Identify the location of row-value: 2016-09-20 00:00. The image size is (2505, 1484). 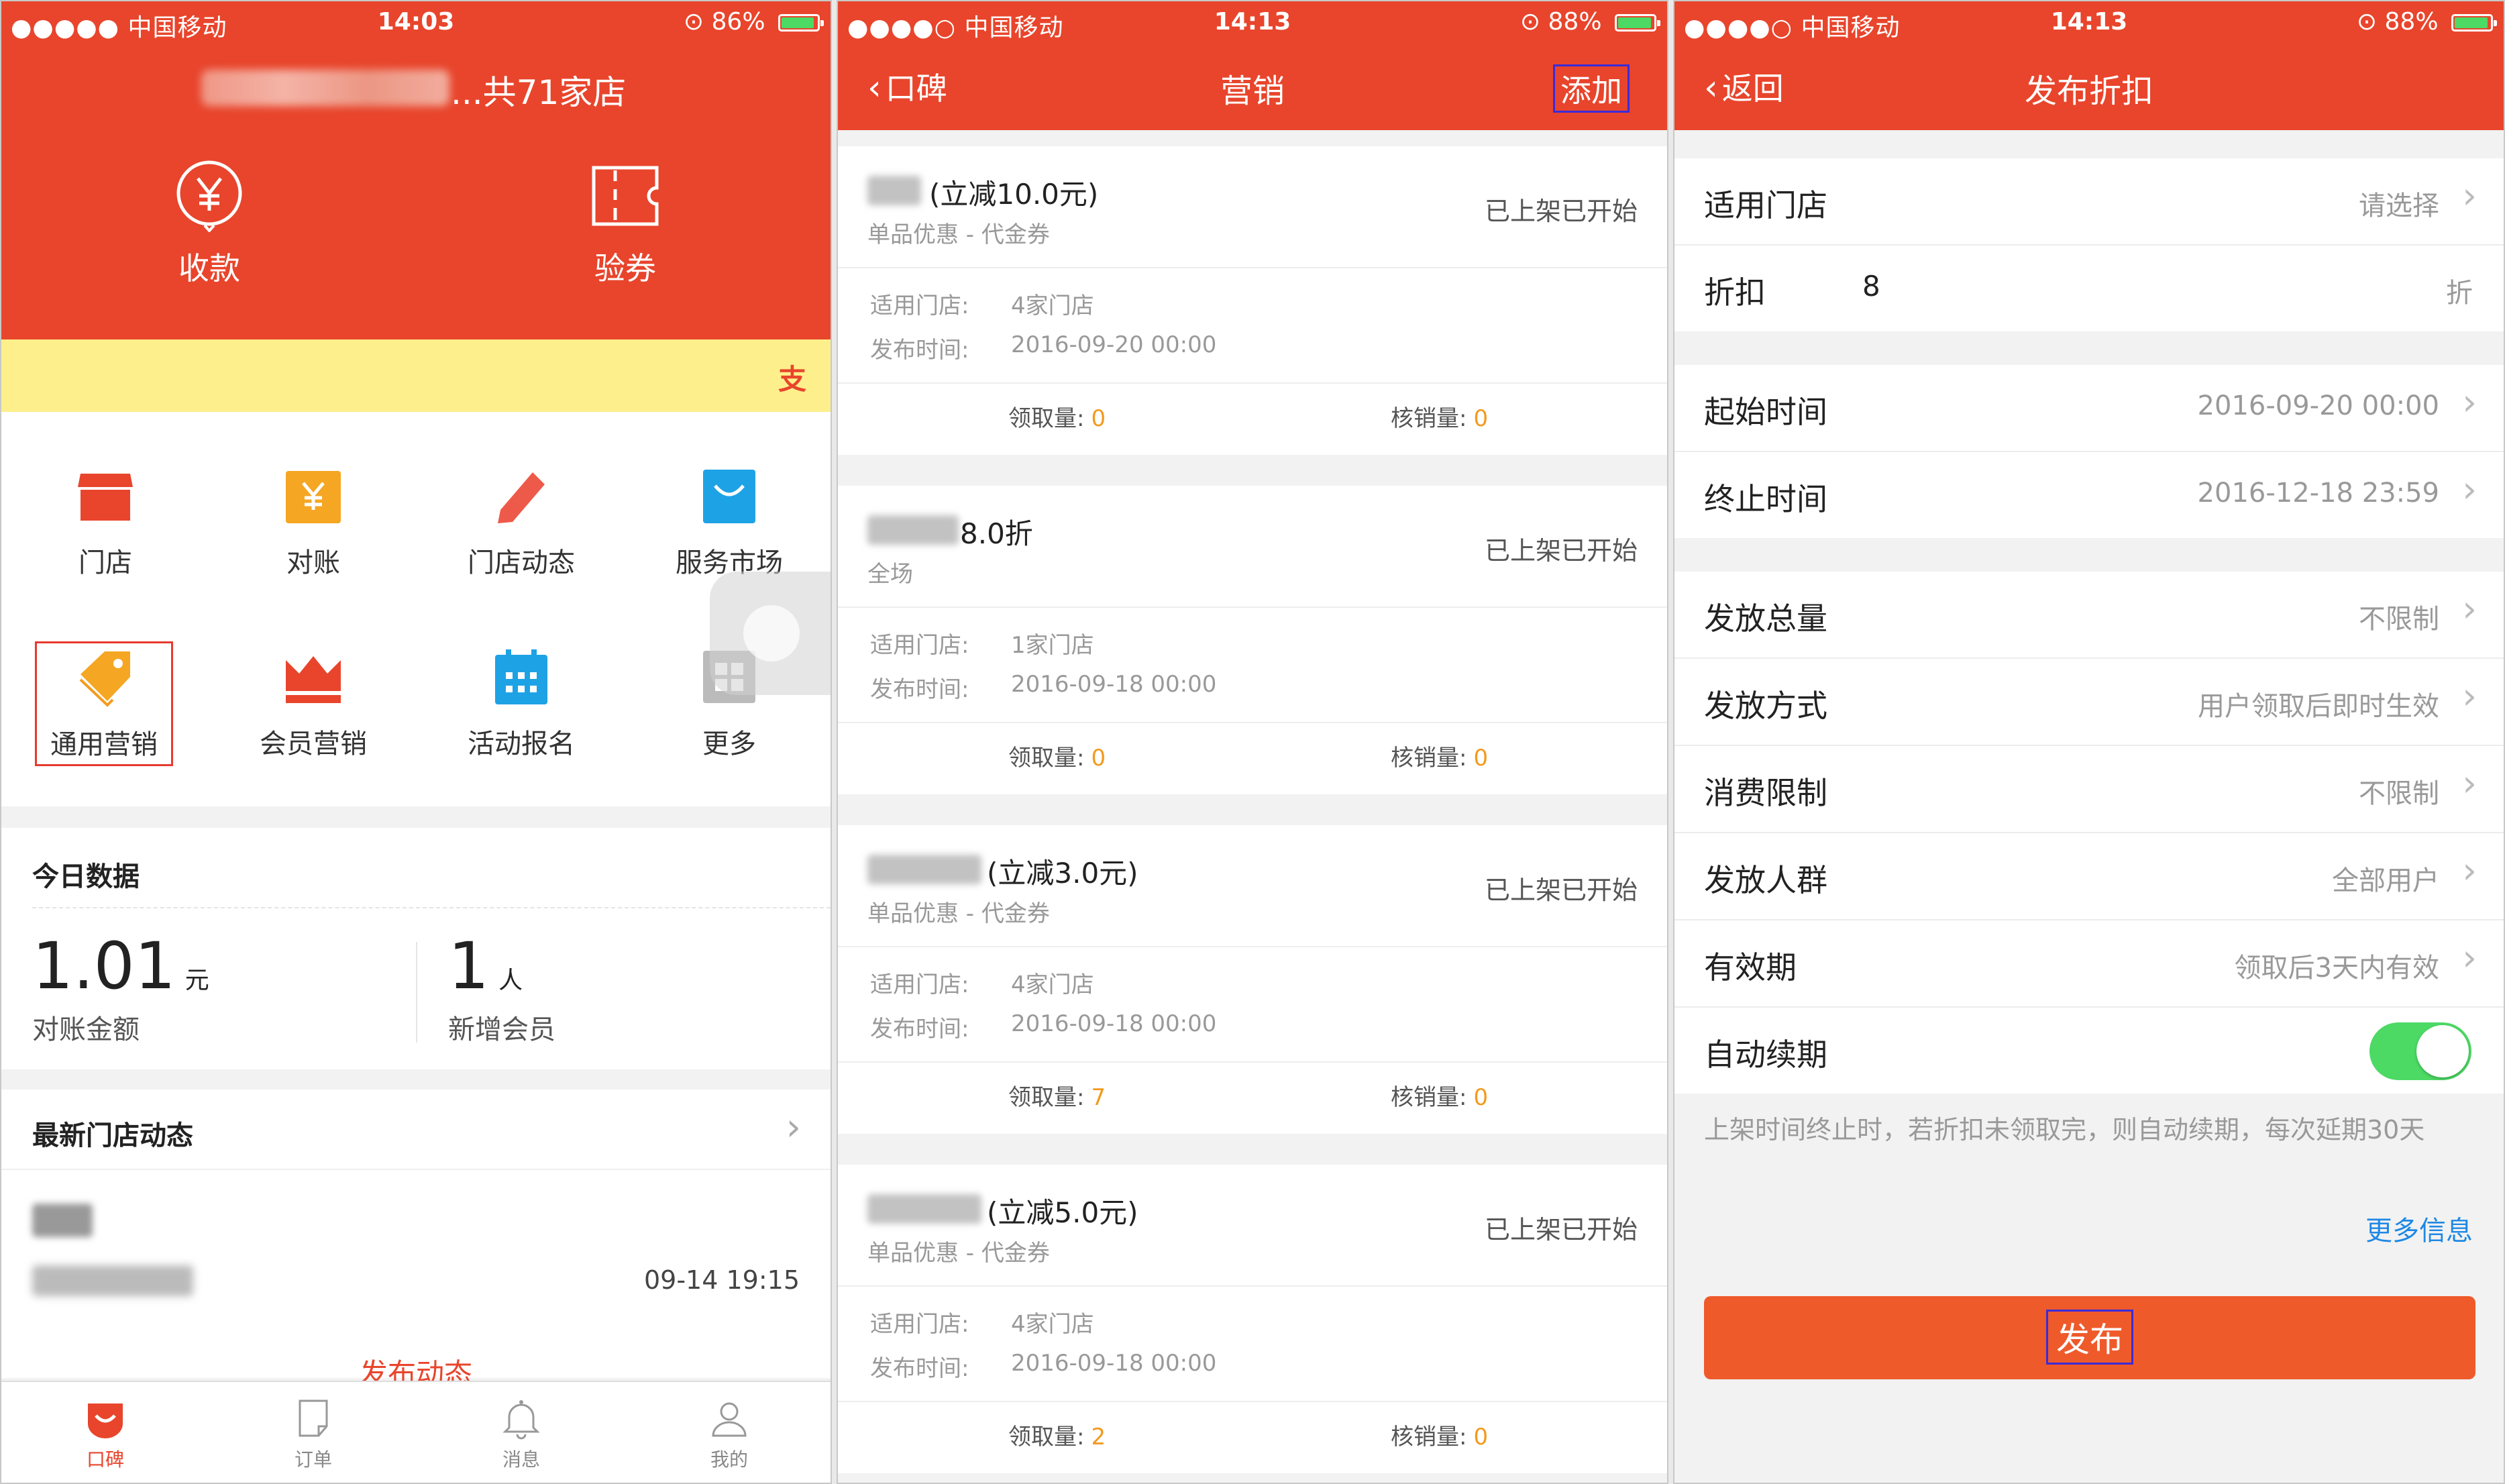
(2318, 405).